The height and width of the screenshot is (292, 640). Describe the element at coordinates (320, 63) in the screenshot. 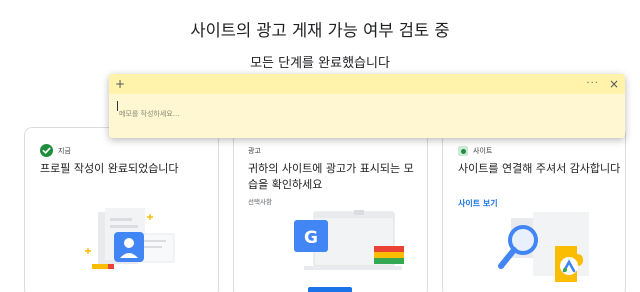

I see `page-subtitle: 모든 단계를 완료했습니다` at that location.